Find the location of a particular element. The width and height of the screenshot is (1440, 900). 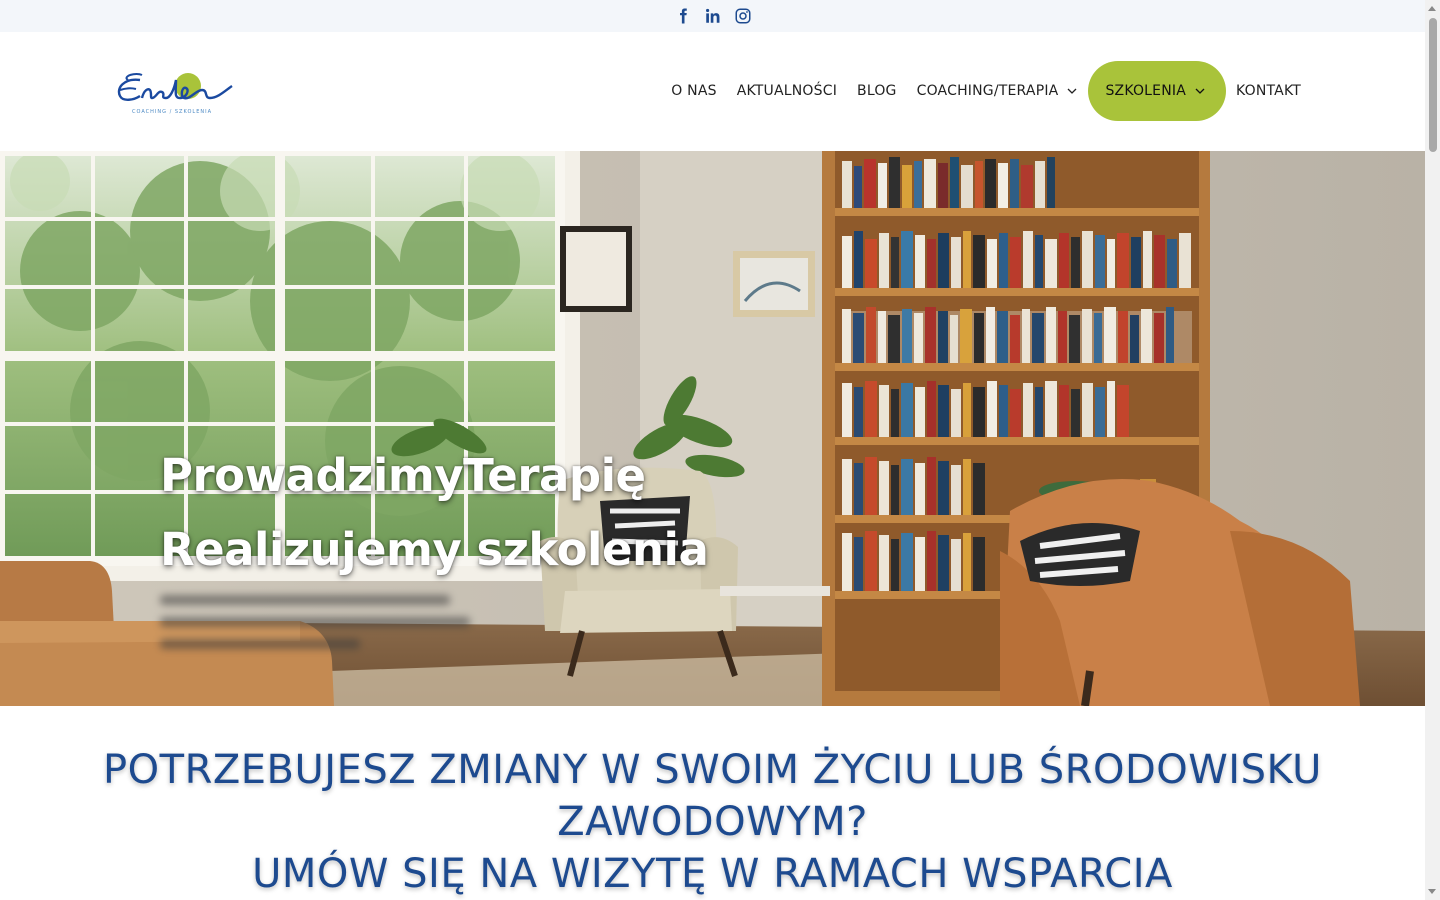

nav-item-blog: BLOG is located at coordinates (877, 91).